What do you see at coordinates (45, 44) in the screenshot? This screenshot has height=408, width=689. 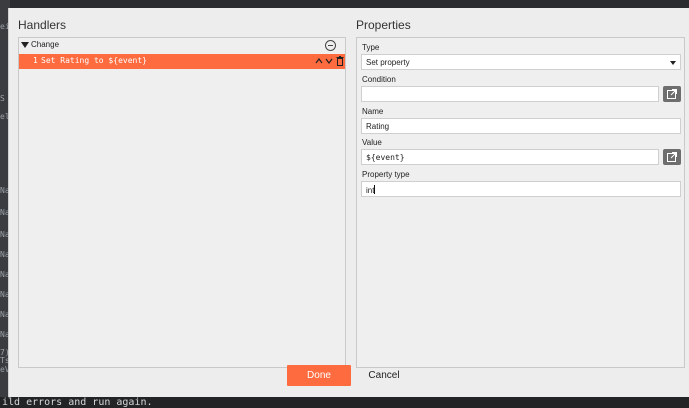 I see `handler-group-label: Change` at bounding box center [45, 44].